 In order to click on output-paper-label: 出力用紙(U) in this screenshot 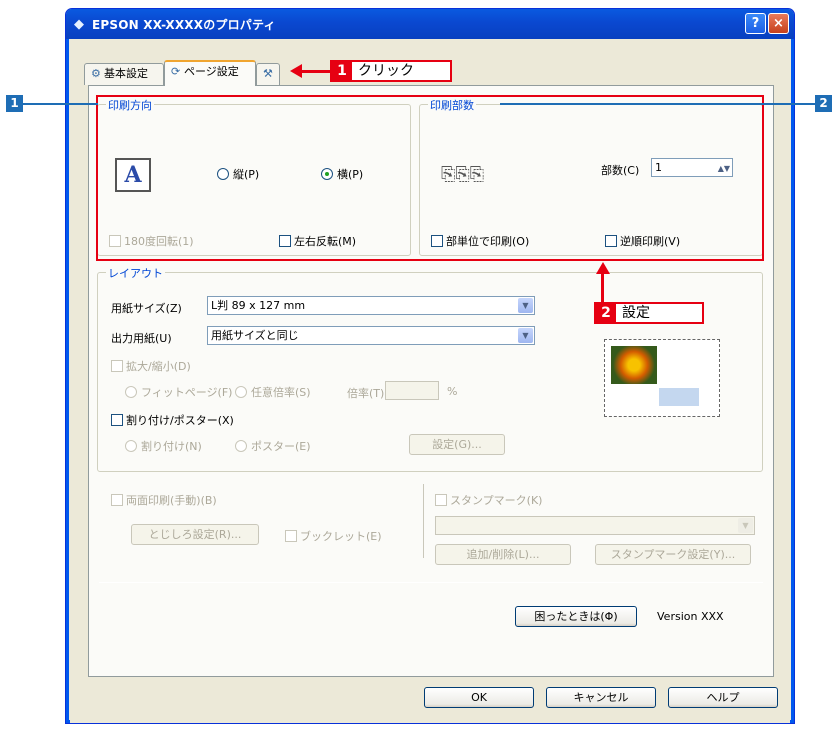, I will do `click(141, 338)`.